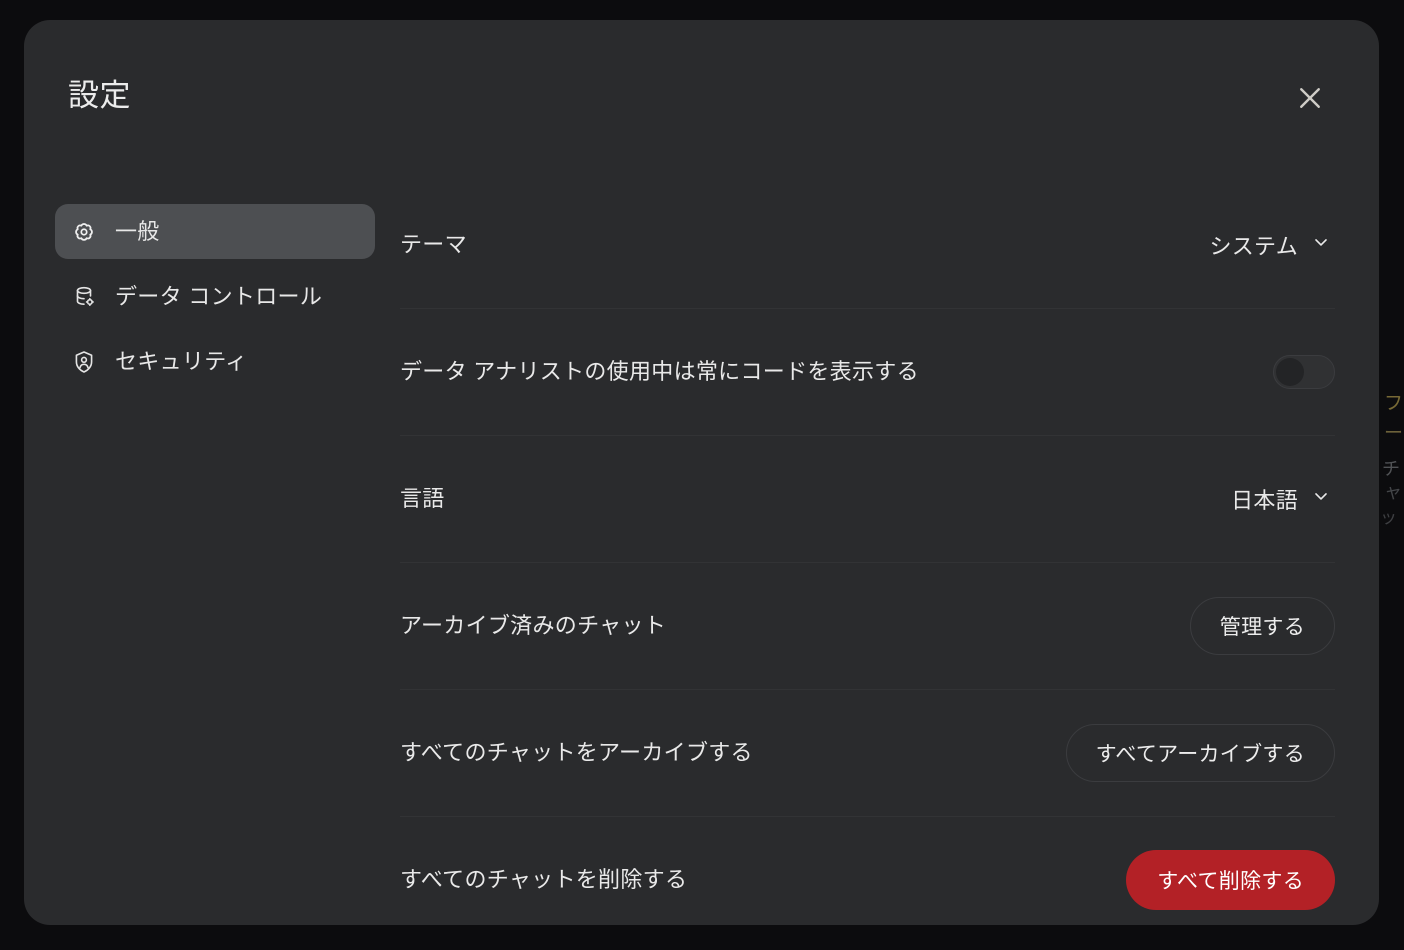 The height and width of the screenshot is (950, 1404). I want to click on sidebar-item-label: データ コントロール, so click(219, 297).